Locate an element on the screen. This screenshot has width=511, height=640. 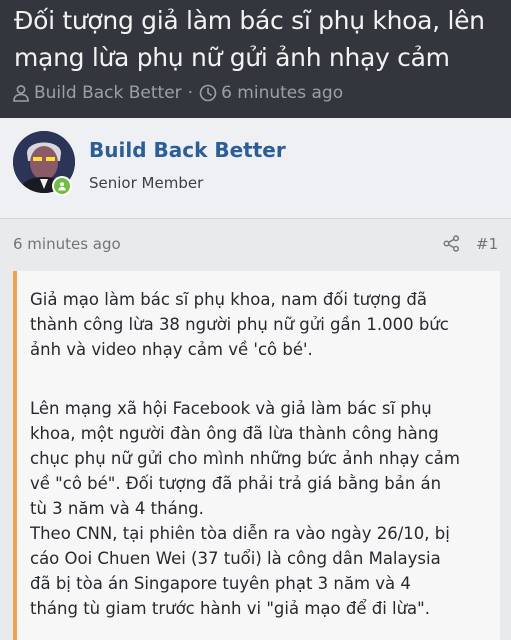
online-badge-icon is located at coordinates (62, 186).